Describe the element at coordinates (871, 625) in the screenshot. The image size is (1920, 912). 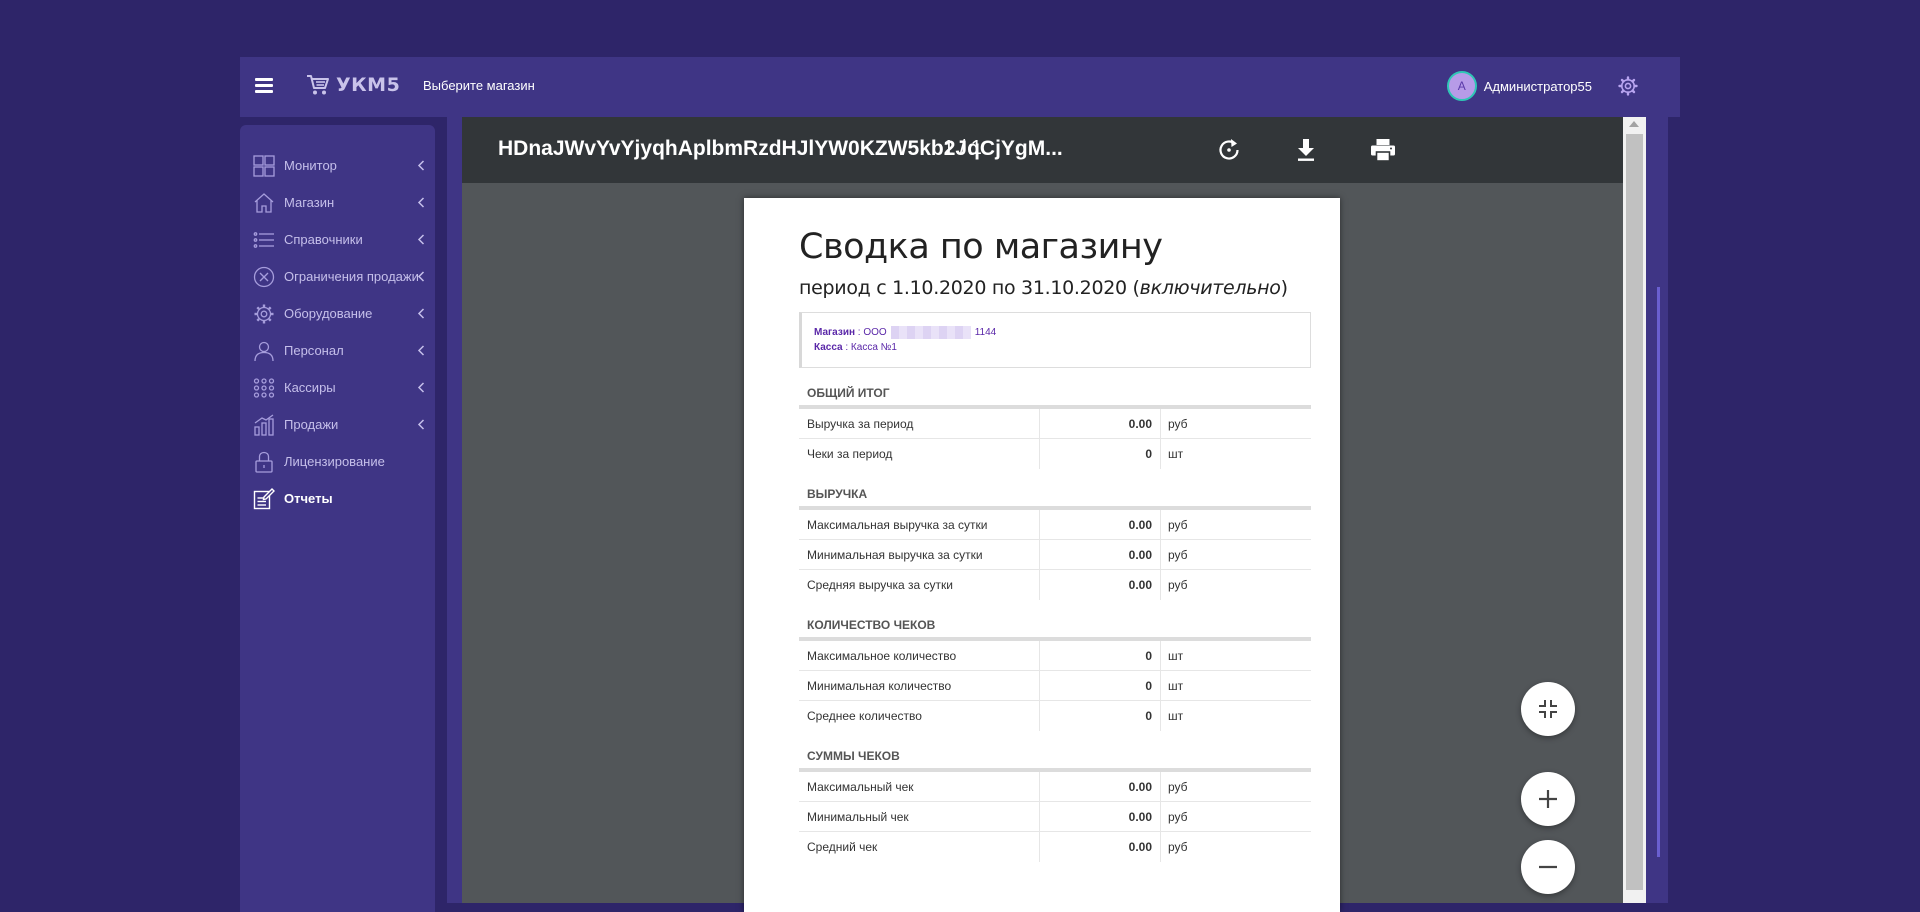
I see `section-title: КОЛИЧЕСТВО ЧЕКОВ` at that location.